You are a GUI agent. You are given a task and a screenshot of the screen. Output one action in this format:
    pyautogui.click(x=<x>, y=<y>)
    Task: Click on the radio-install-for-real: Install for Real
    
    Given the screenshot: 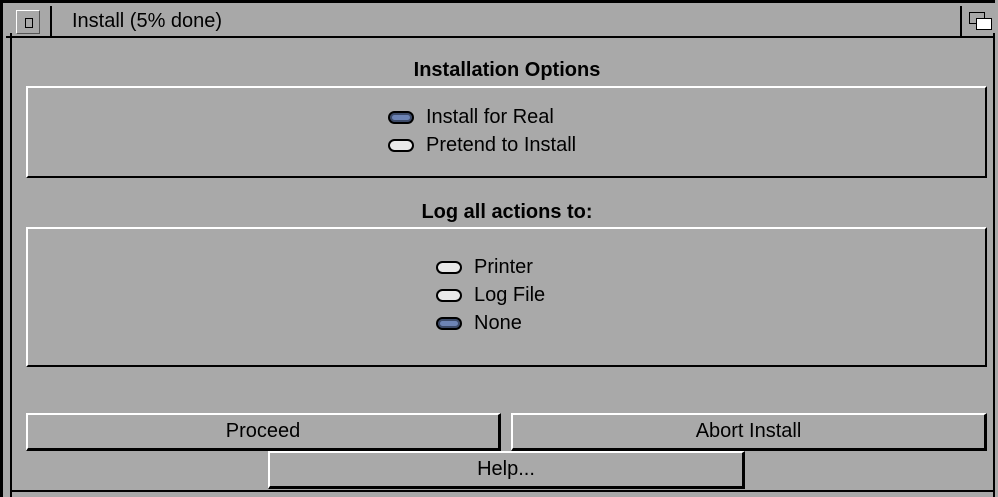 What is the action you would take?
    pyautogui.click(x=471, y=117)
    